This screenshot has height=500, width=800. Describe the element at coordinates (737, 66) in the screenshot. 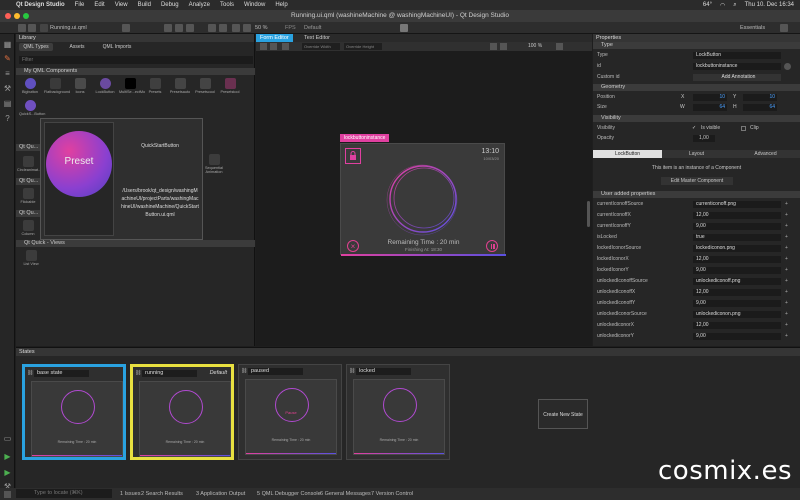

I see `id-field: lockbuttoninstance` at that location.